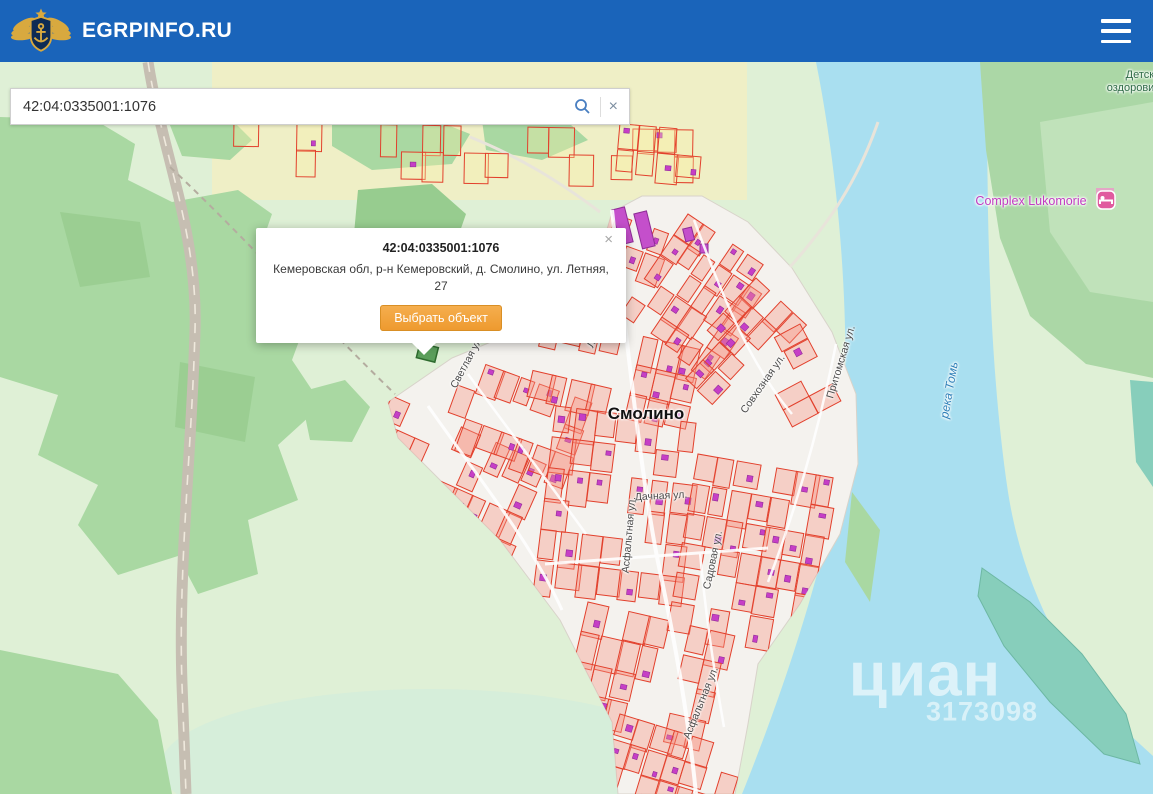 The height and width of the screenshot is (794, 1153). Describe the element at coordinates (1106, 200) in the screenshot. I see `resort-poi-icon` at that location.